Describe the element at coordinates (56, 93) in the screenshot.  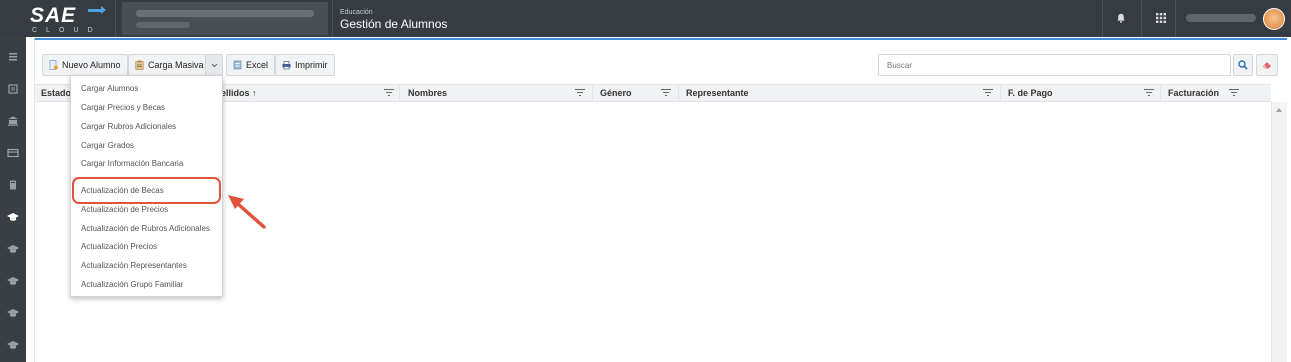
I see `column-header-estado: Estado` at that location.